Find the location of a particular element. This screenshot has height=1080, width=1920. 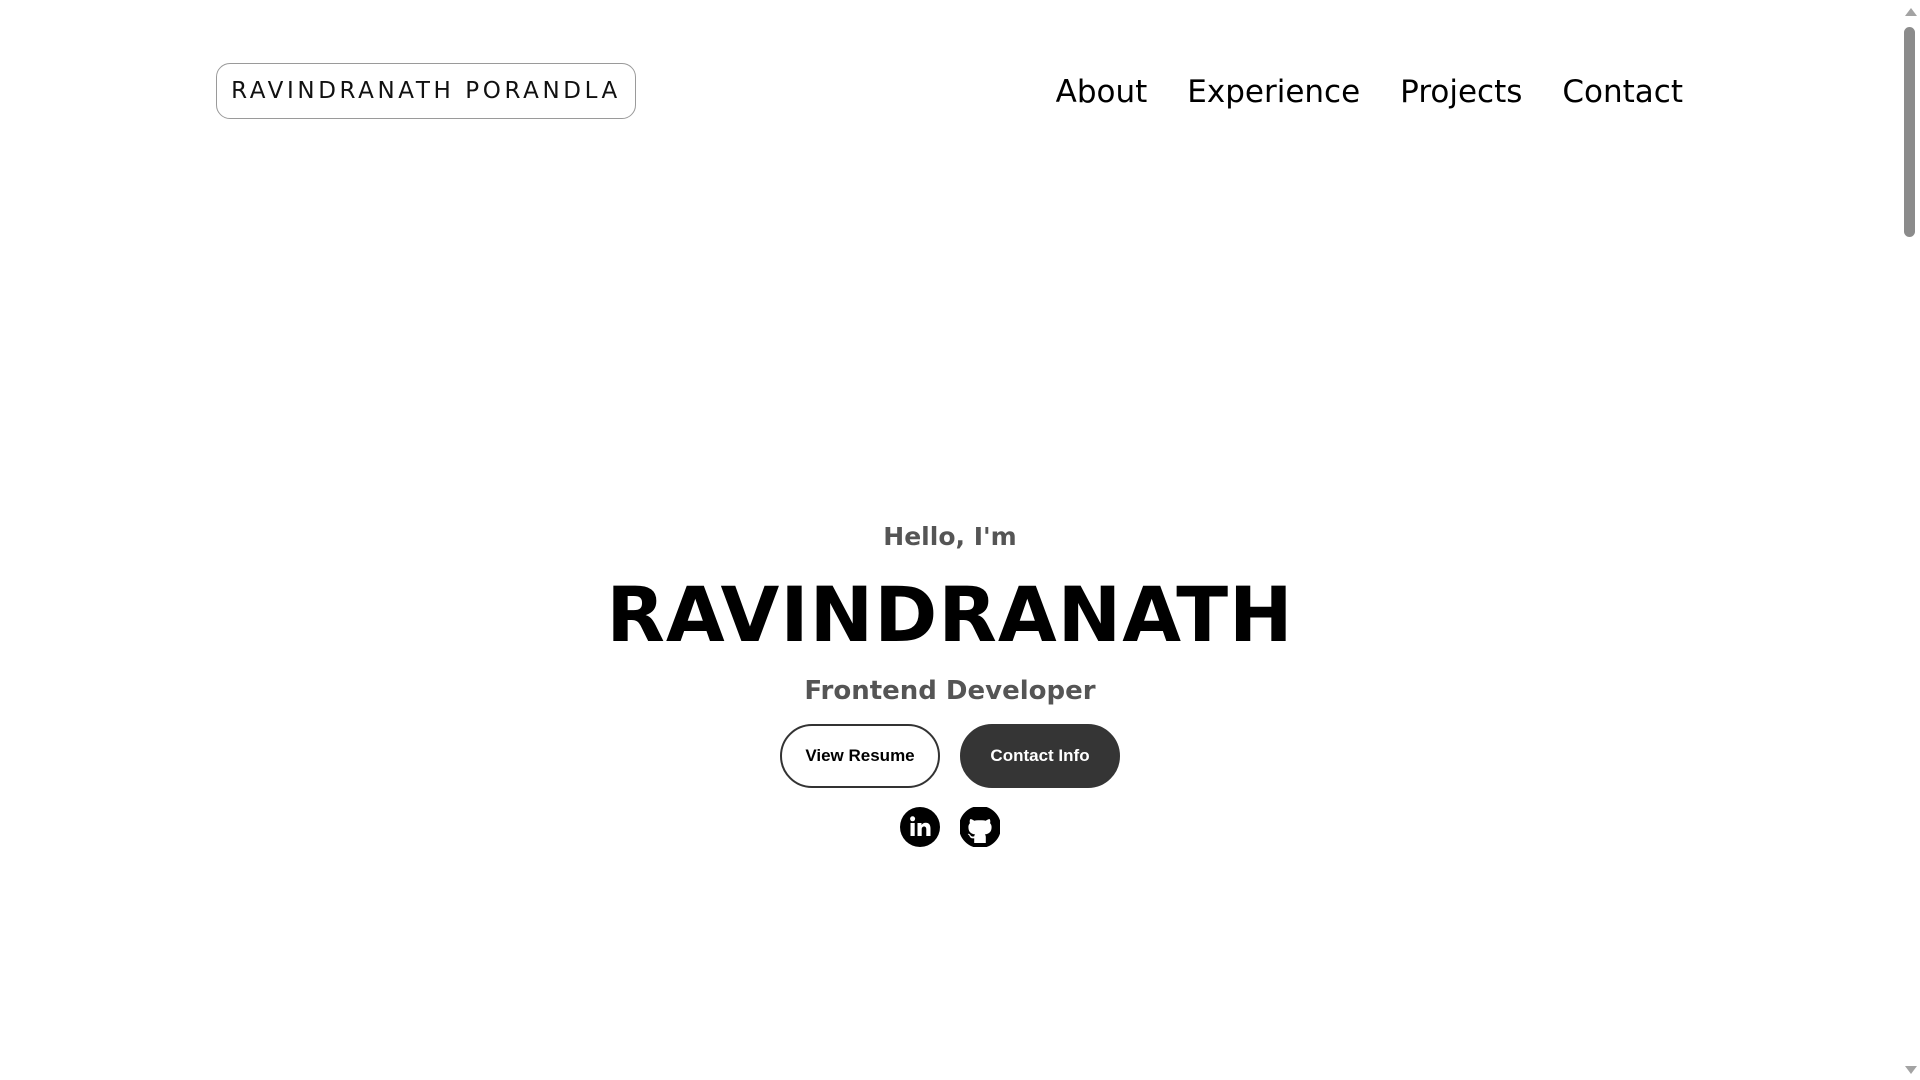

hero-greeting: Hello, I'm is located at coordinates (950, 536).